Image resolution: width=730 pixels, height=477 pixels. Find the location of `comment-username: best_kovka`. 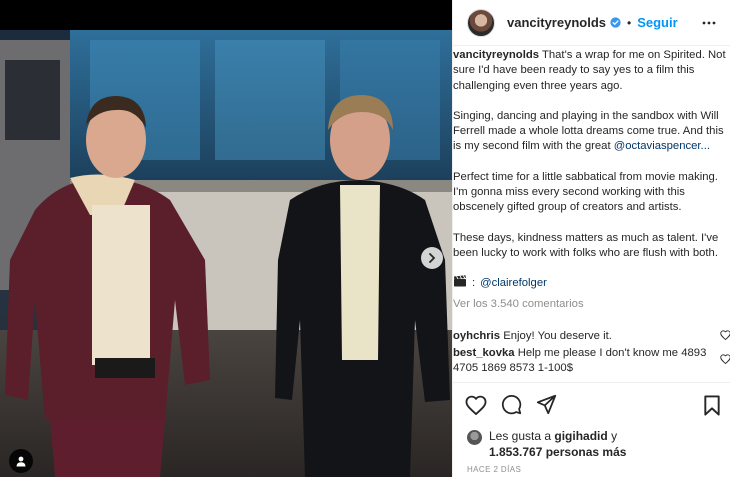

comment-username: best_kovka is located at coordinates (484, 353).